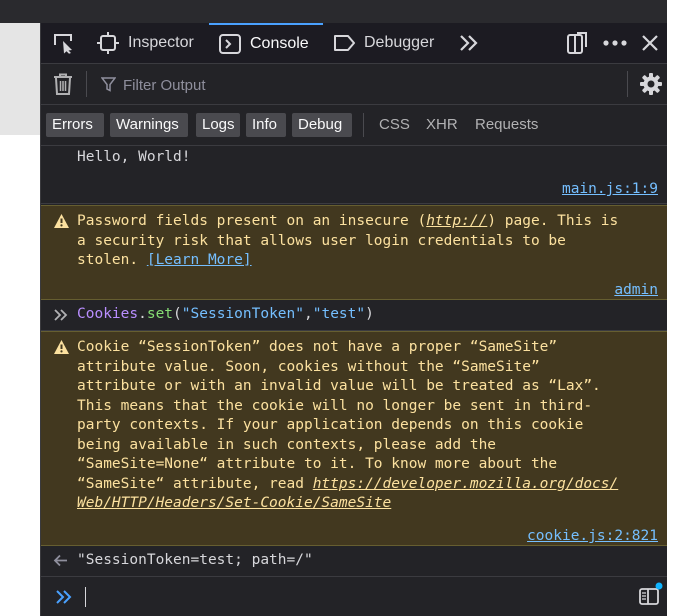  I want to click on close-icon, so click(650, 43).